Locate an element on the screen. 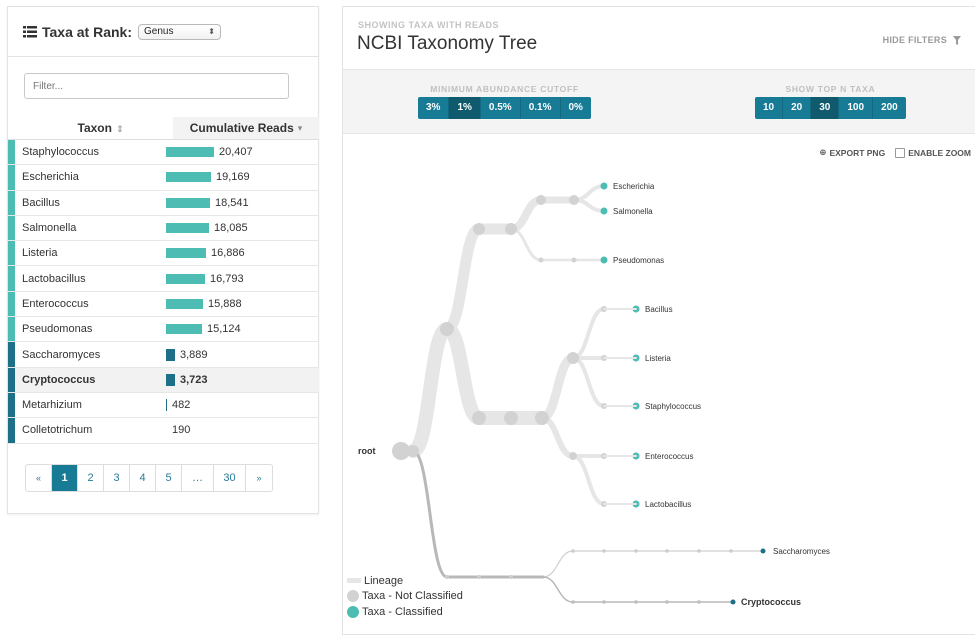 The image size is (975, 636). tree-label-staphylococcus: Staphylococcus is located at coordinates (673, 406).